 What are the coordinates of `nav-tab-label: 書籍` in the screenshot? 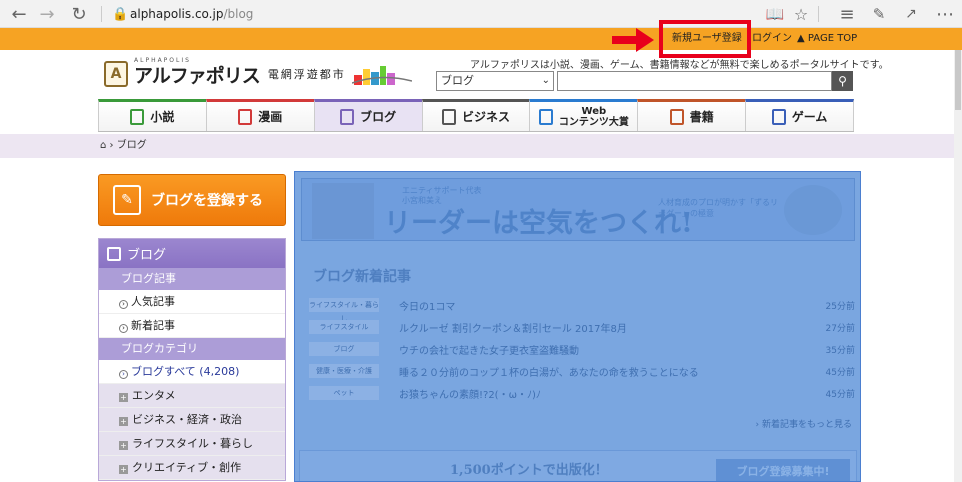 It's located at (701, 117).